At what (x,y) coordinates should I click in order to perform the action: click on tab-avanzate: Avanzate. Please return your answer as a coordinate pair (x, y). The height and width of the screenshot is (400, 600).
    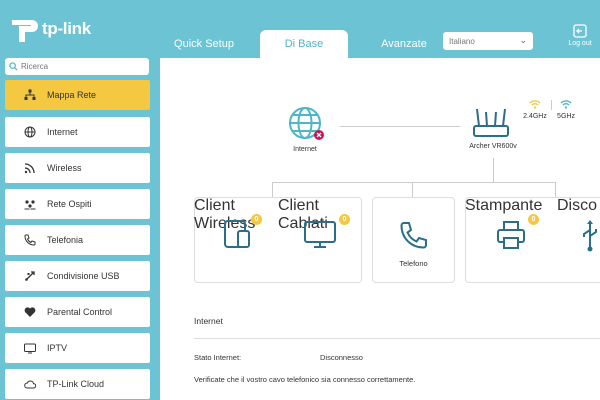
    Looking at the image, I should click on (404, 44).